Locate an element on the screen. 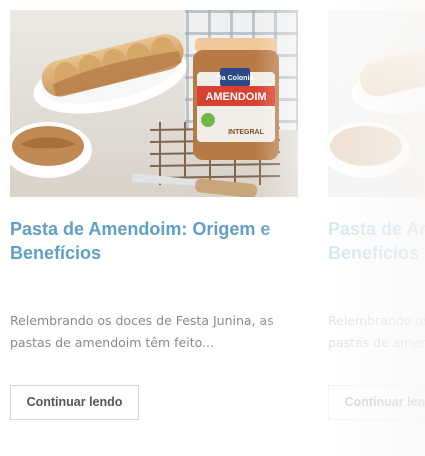 The height and width of the screenshot is (456, 425). jar-product: AMENDOIM is located at coordinates (235, 97).